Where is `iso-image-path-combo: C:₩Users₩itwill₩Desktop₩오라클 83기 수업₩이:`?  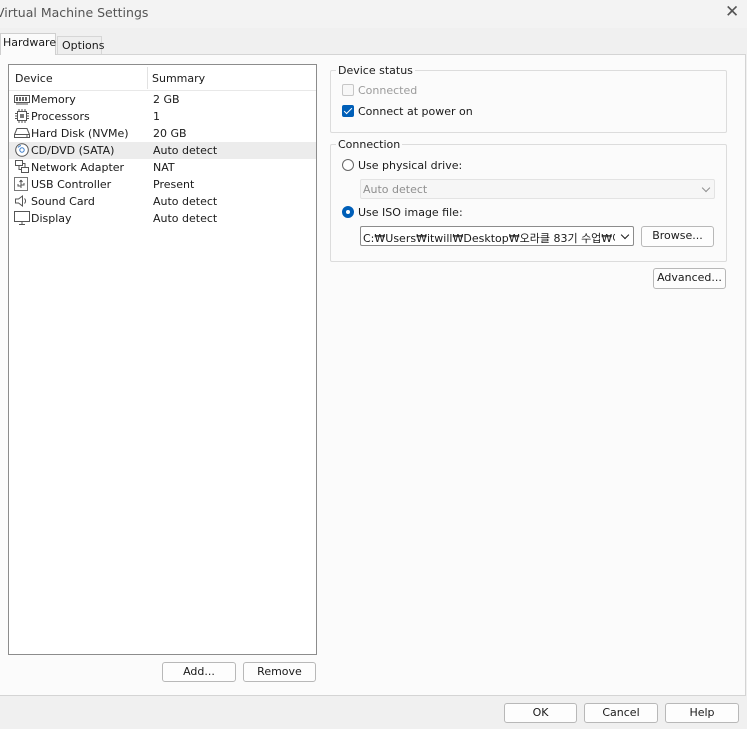
iso-image-path-combo: C:₩Users₩itwill₩Desktop₩오라클 83기 수업₩이: is located at coordinates (497, 236).